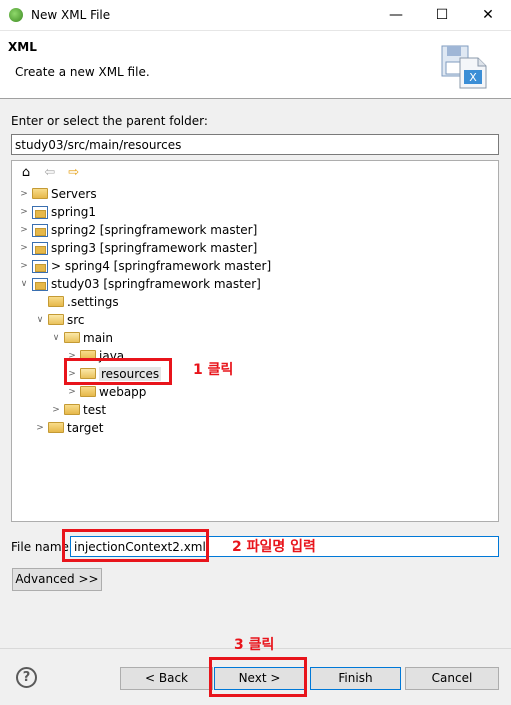 The image size is (511, 705). What do you see at coordinates (135, 545) in the screenshot?
I see `callout-box-file-name` at bounding box center [135, 545].